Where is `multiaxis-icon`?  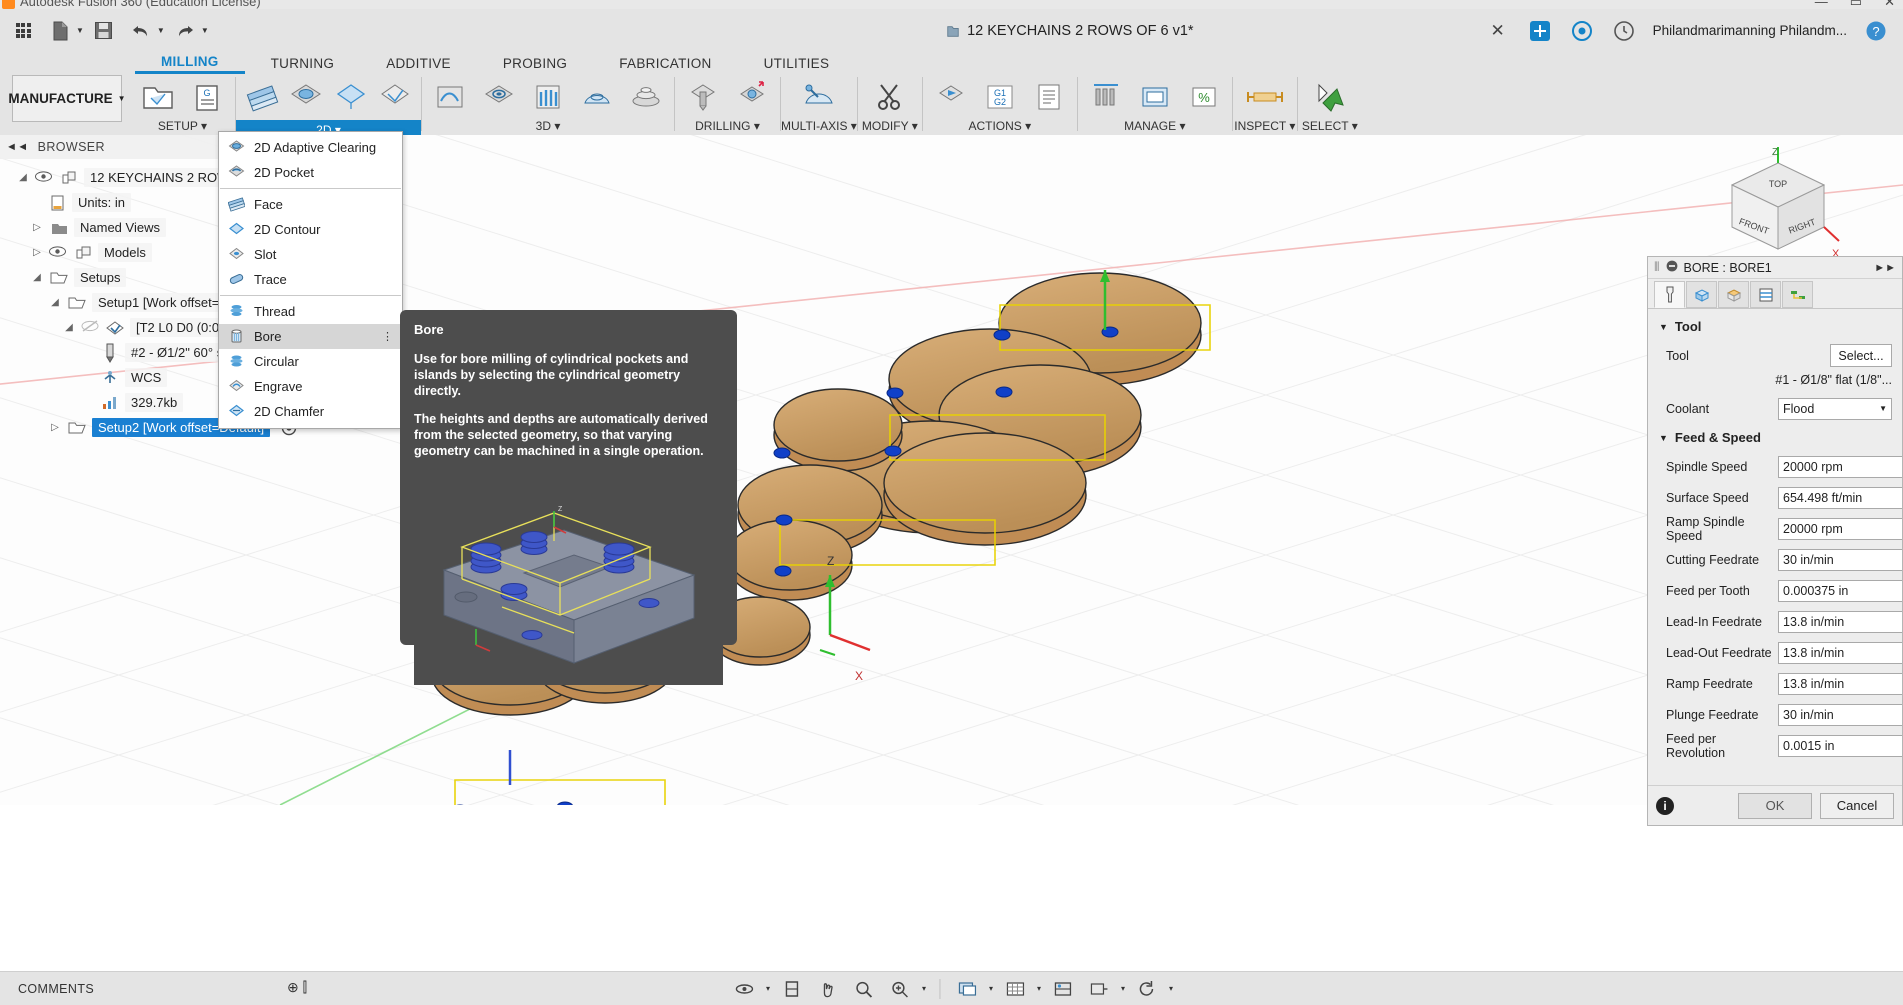
multiaxis-icon is located at coordinates (819, 96).